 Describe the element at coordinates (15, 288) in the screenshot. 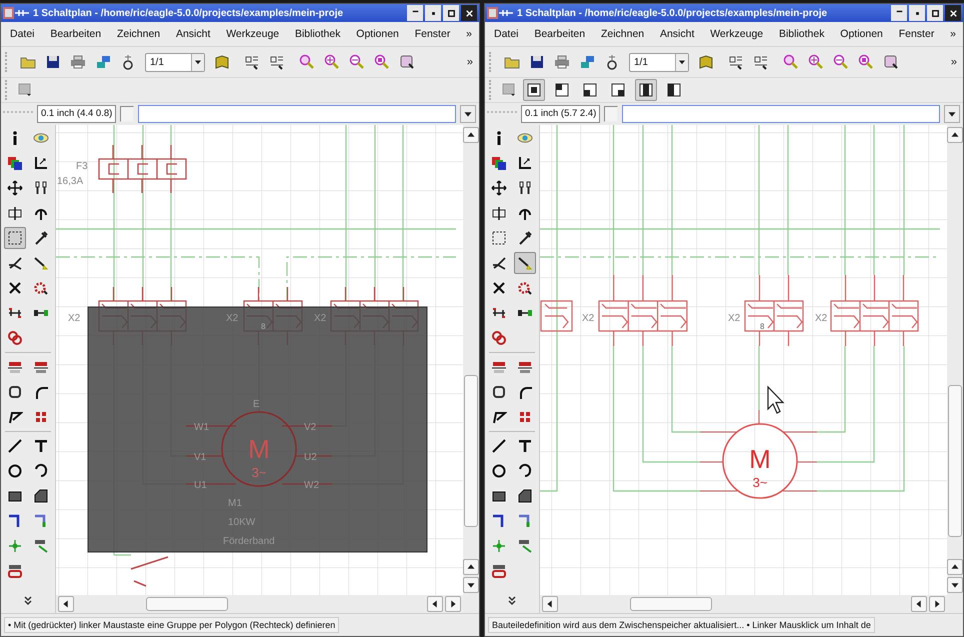

I see `delete-icon` at that location.